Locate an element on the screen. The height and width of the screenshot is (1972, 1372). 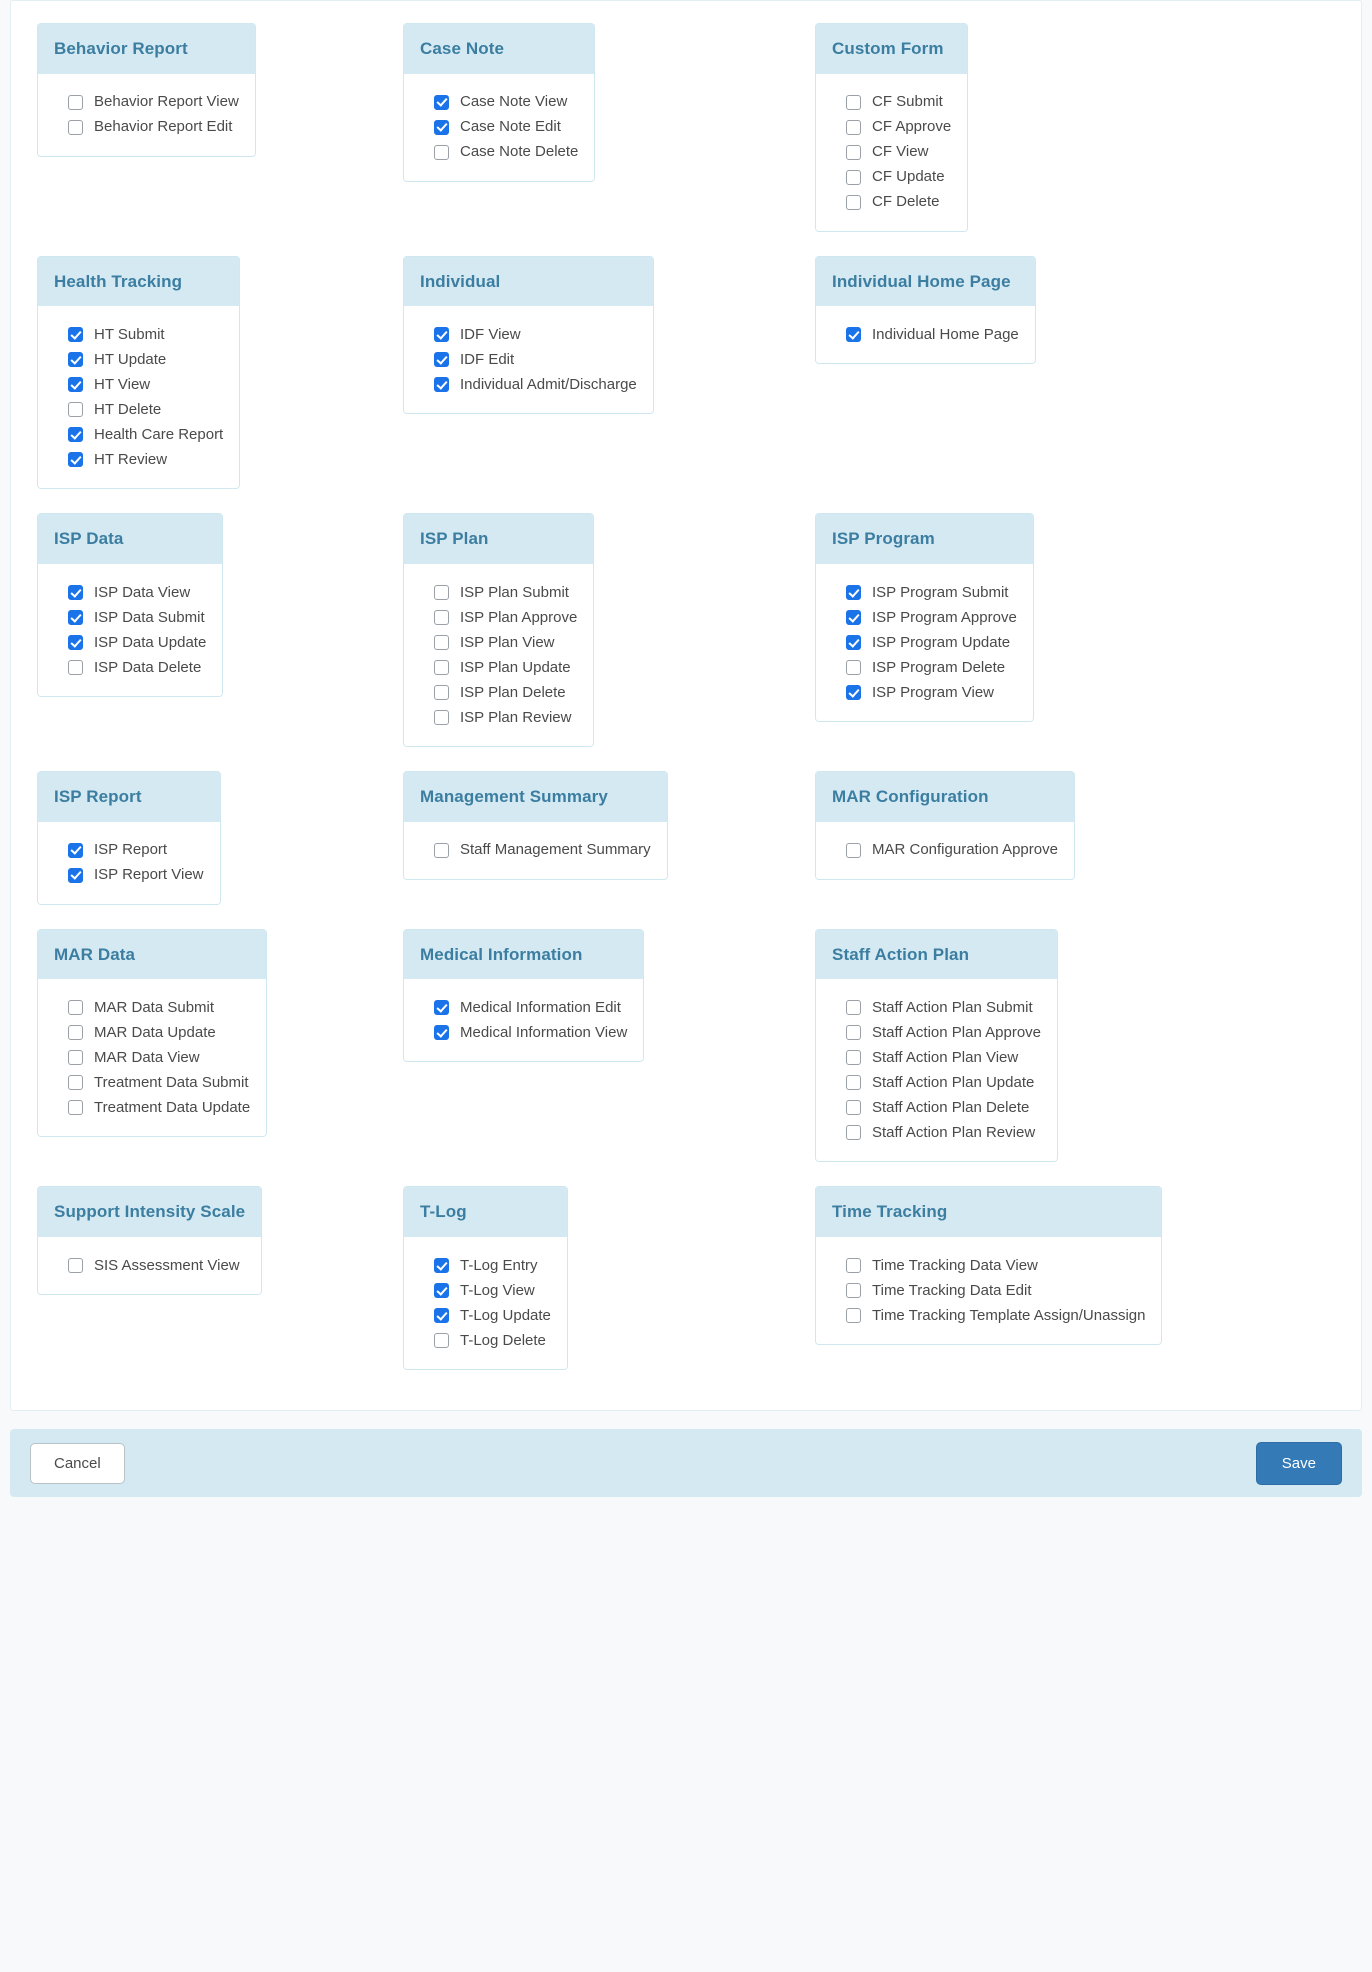
permission-checkbox-row: Staff Action Plan Submit is located at coordinates (936, 1007).